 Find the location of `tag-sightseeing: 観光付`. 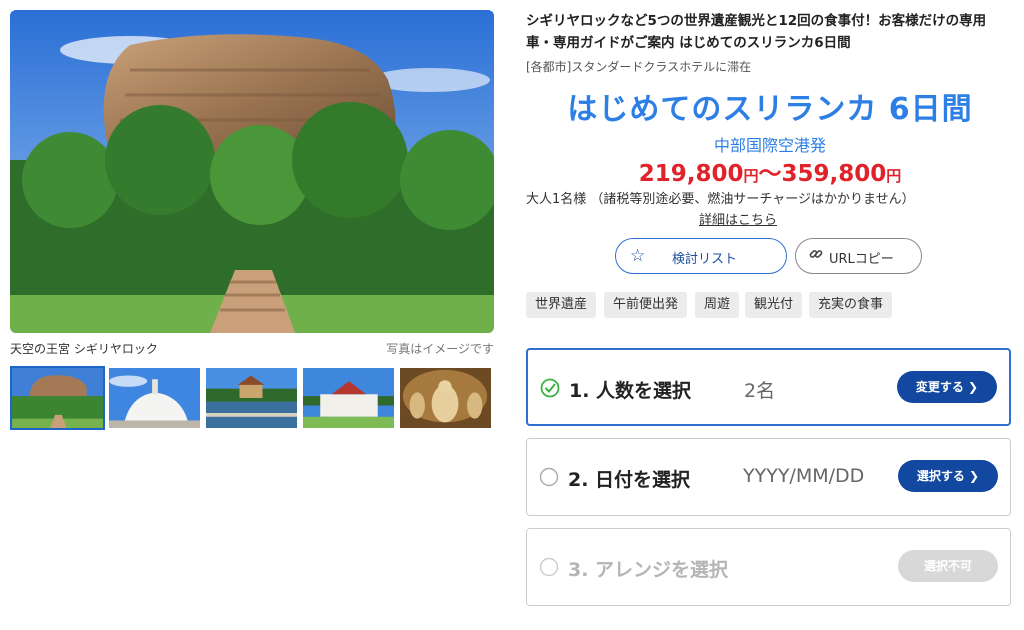

tag-sightseeing: 観光付 is located at coordinates (774, 305).